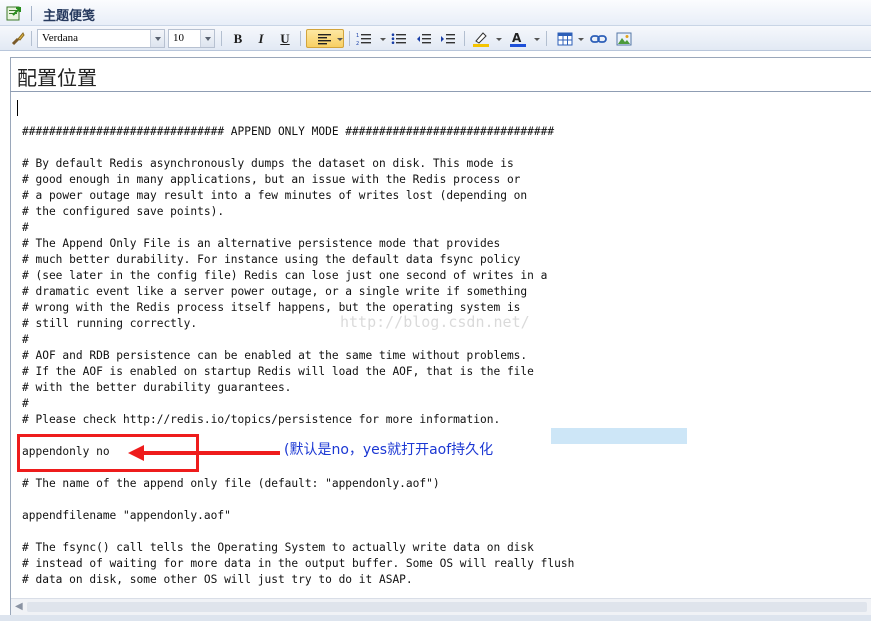 The width and height of the screenshot is (871, 621). I want to click on highlight-button, so click(481, 38).